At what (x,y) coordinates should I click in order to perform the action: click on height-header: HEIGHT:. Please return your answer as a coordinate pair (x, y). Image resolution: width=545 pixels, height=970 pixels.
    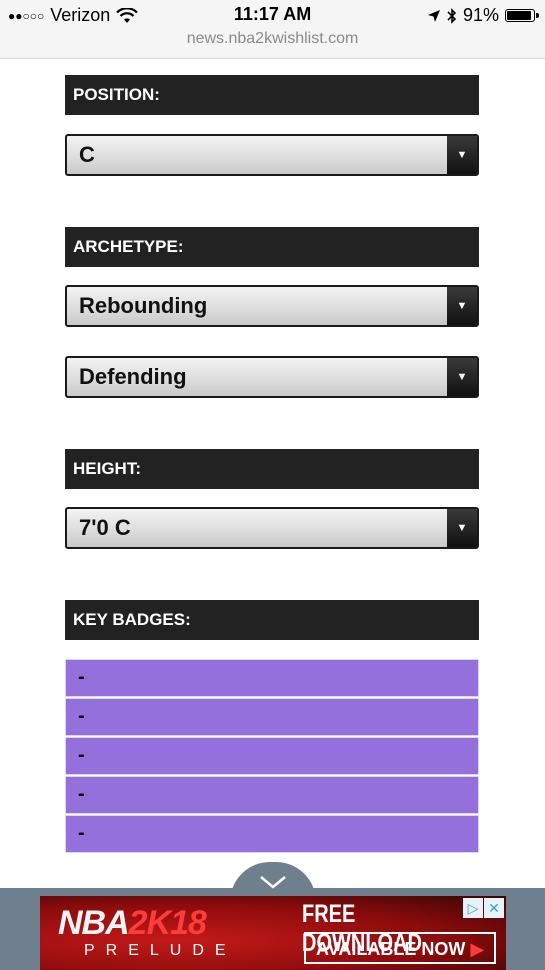
    Looking at the image, I should click on (272, 469).